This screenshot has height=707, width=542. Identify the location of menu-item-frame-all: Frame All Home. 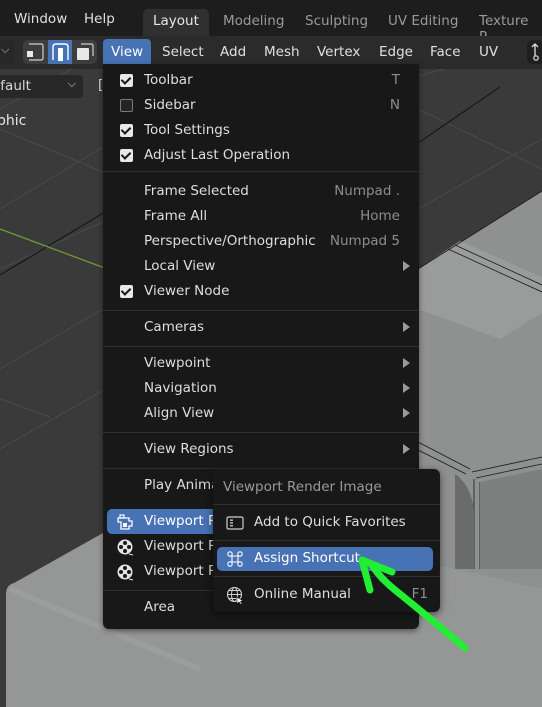
(261, 216).